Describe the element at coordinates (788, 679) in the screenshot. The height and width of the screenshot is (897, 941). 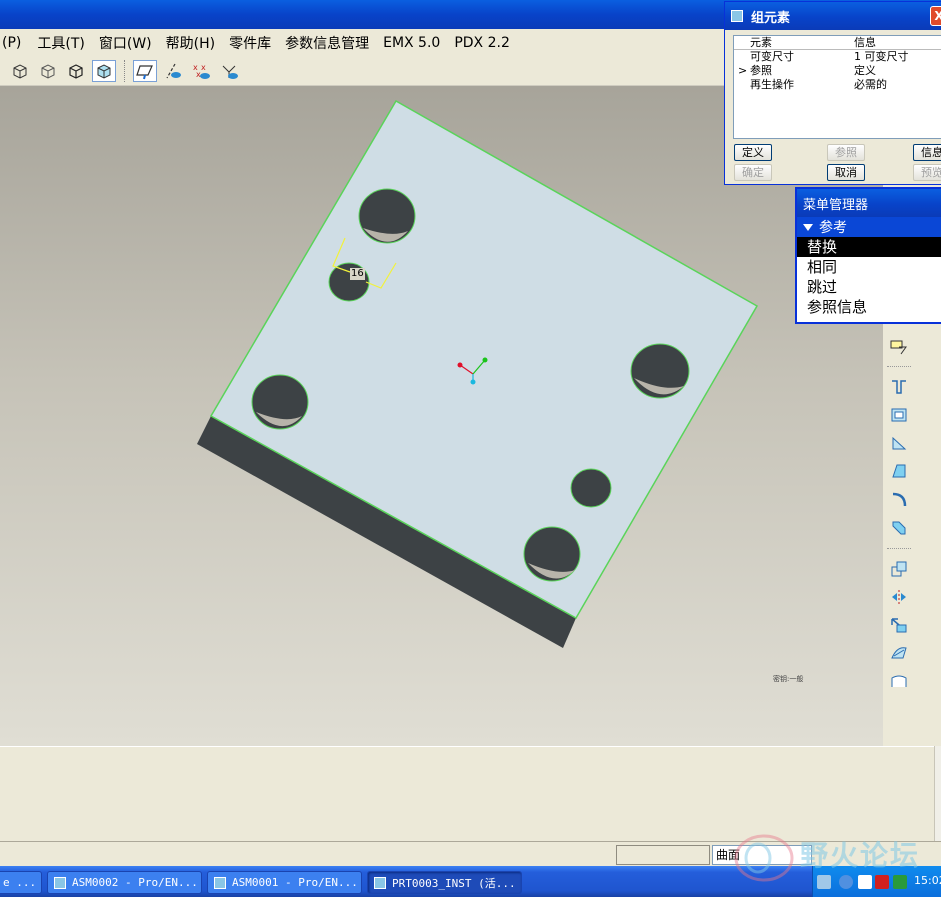
I see `viewport-corner-text: 密钥:一般` at that location.